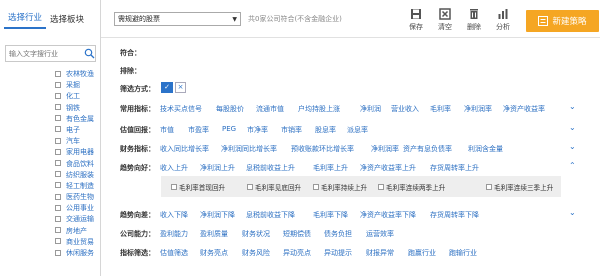 This screenshot has width=600, height=276. Describe the element at coordinates (388, 215) in the screenshot. I see `filter-option: 净资产收益率下降` at that location.